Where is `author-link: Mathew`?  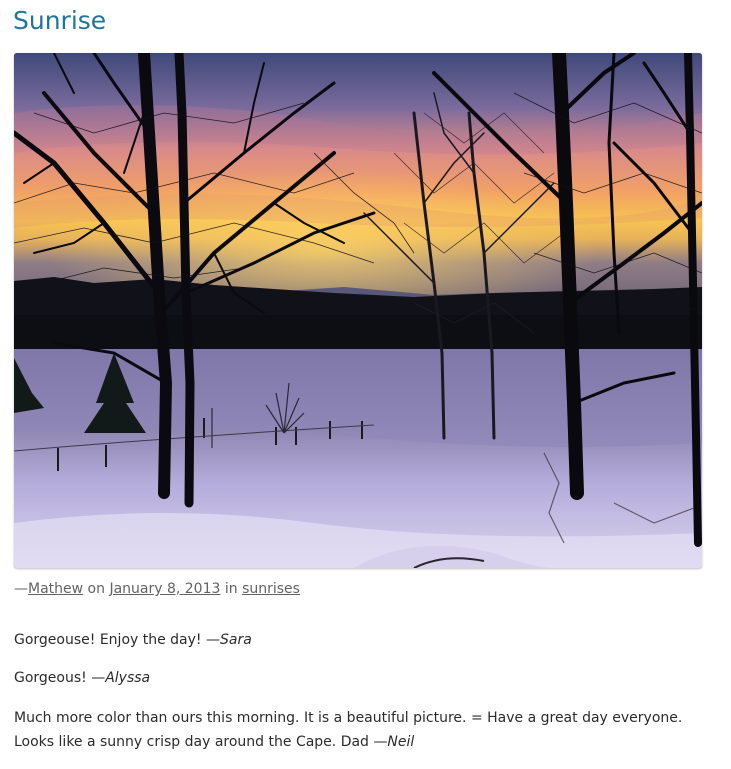 author-link: Mathew is located at coordinates (55, 589).